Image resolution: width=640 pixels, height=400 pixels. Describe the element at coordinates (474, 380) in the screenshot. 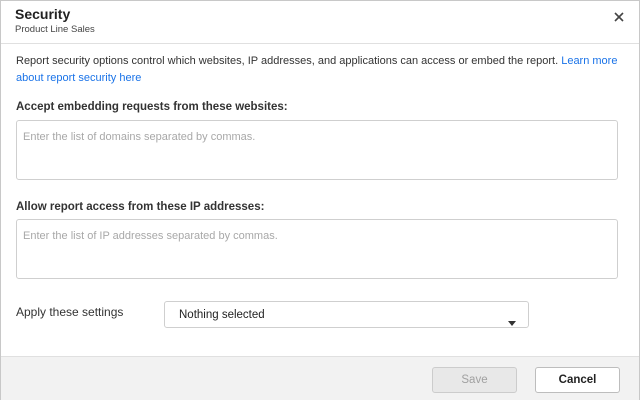

I see `save-button: Save` at that location.